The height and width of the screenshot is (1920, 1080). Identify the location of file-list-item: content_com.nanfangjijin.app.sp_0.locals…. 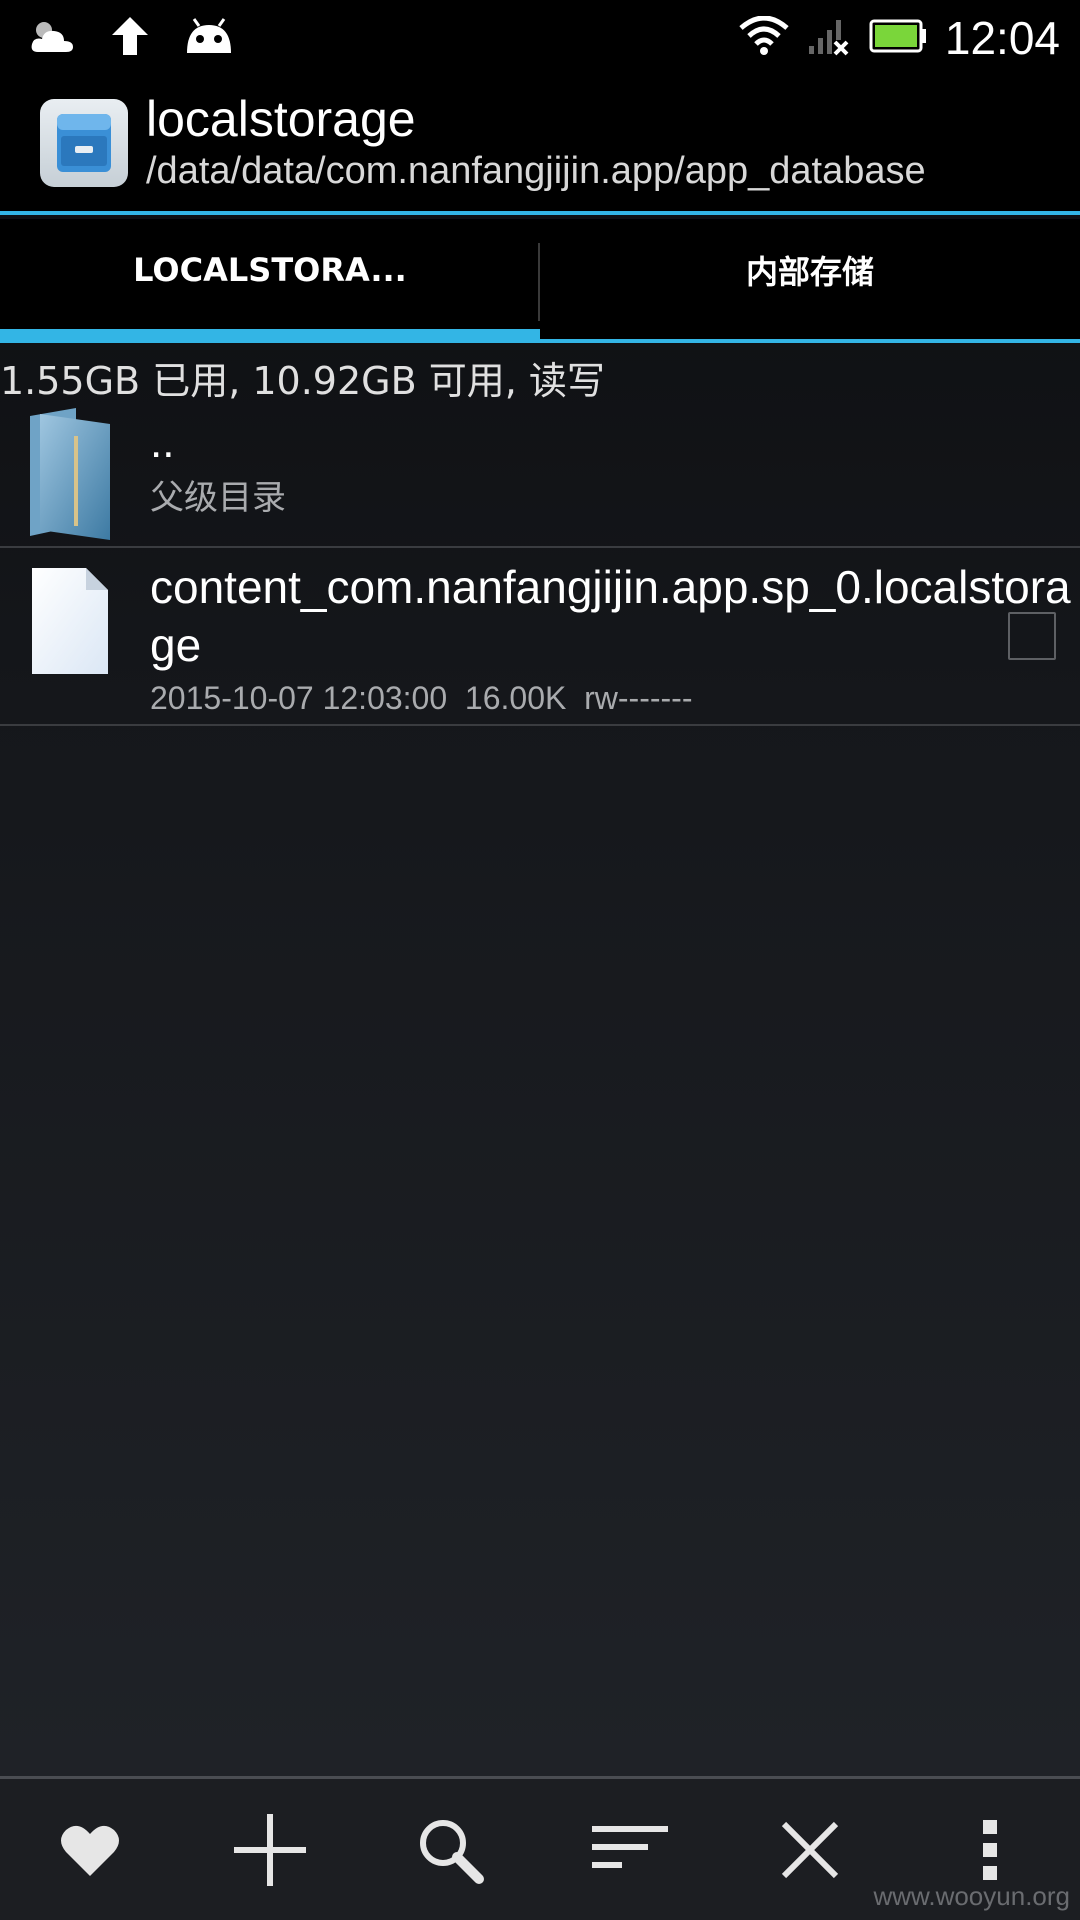
(540, 637).